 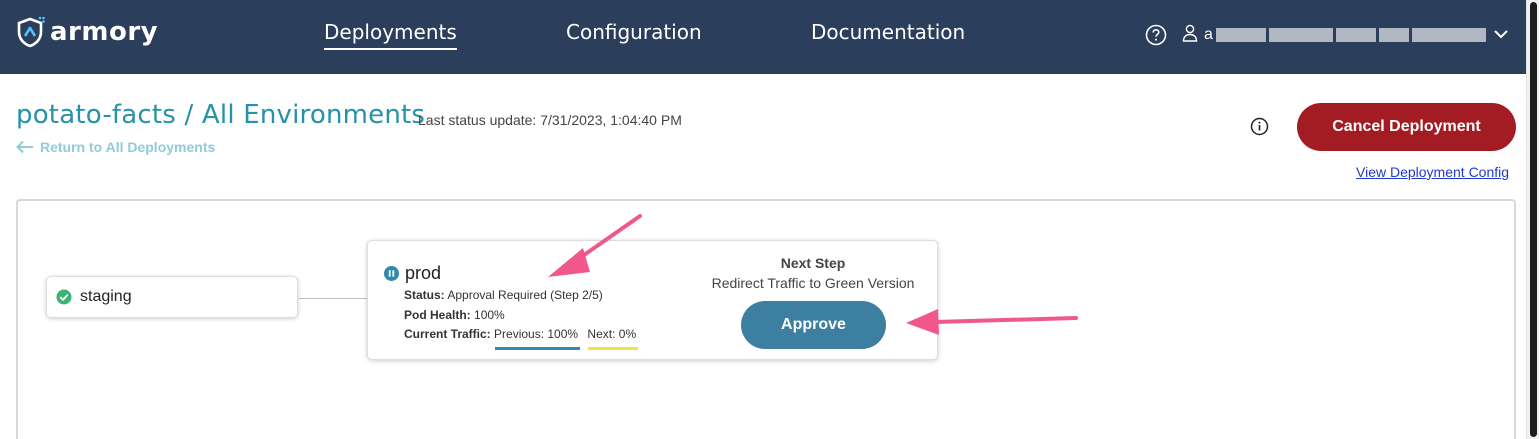 I want to click on info-icon, so click(x=1259, y=126).